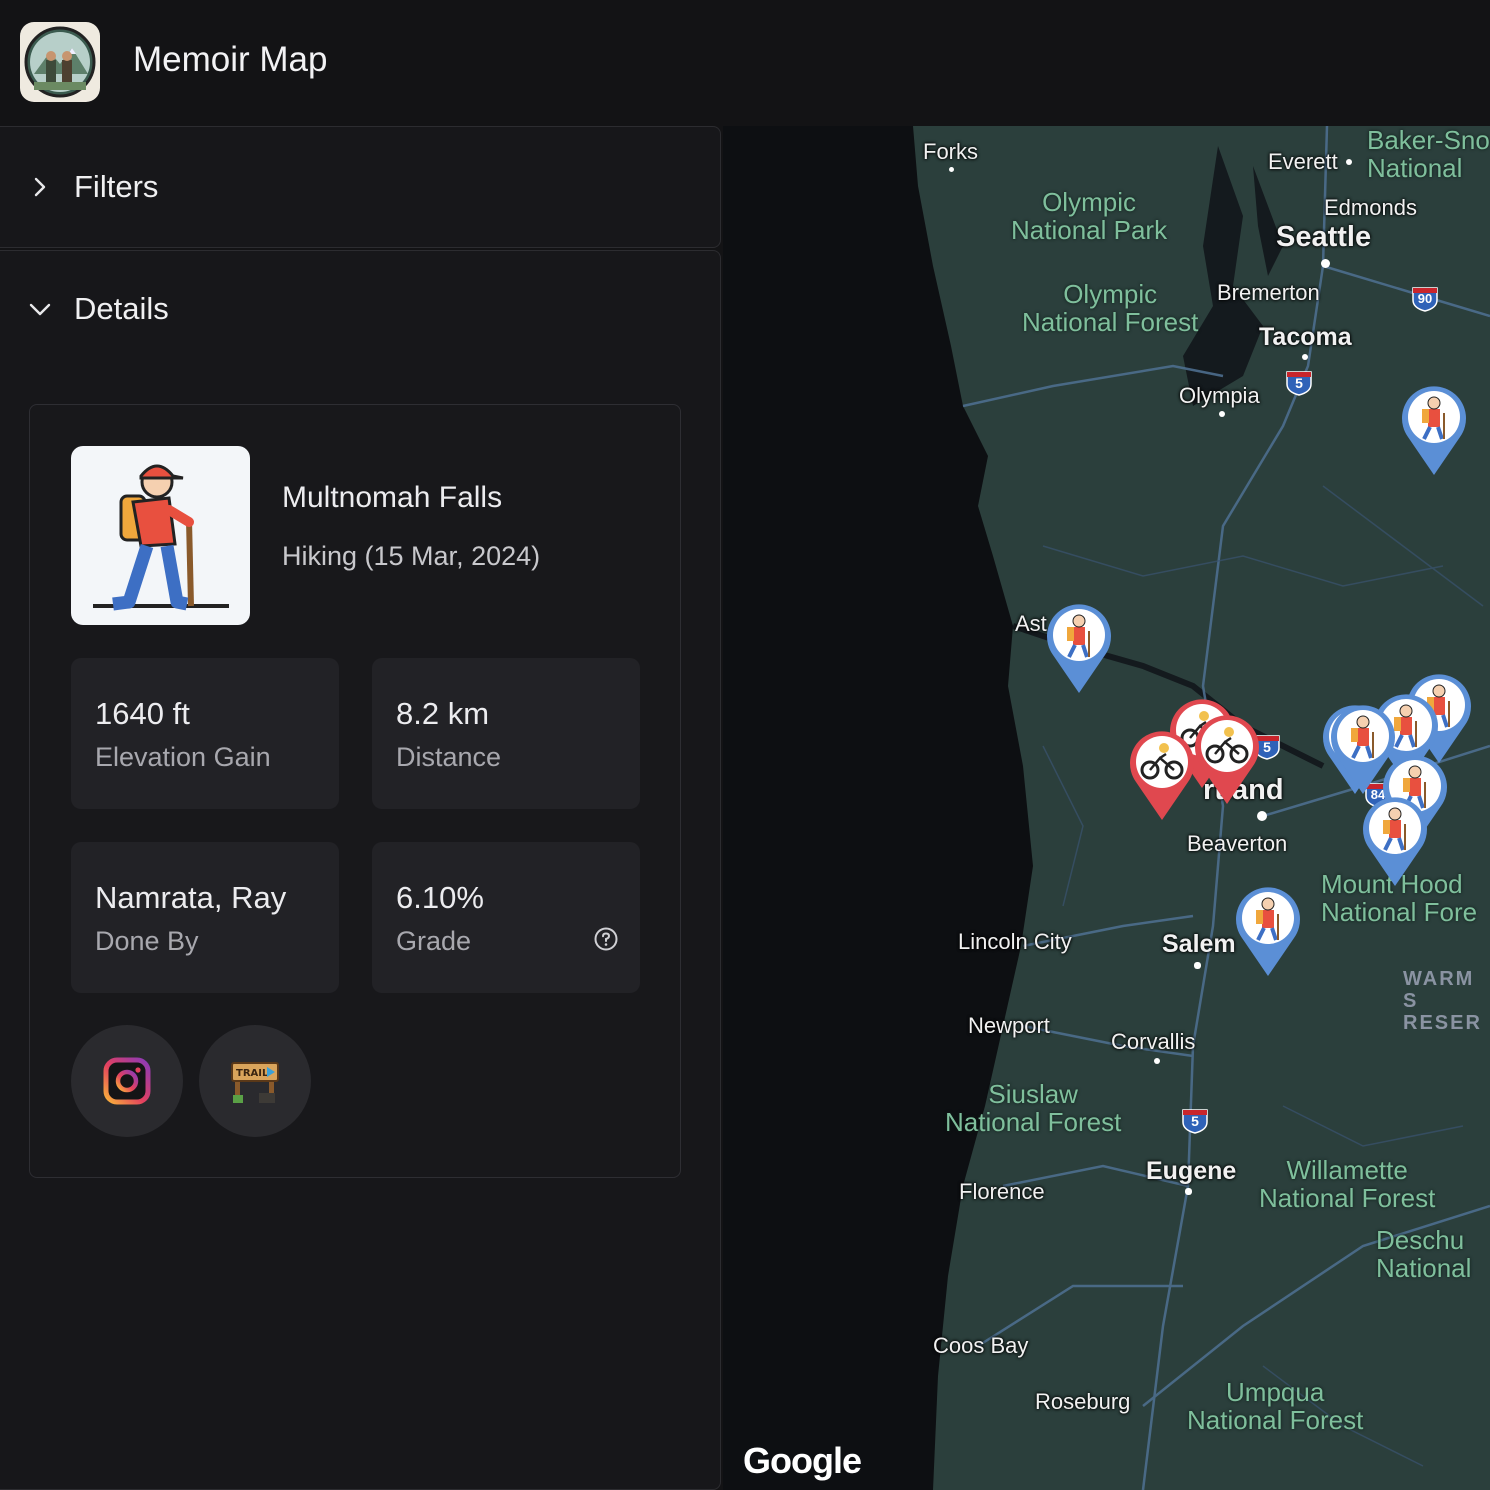  I want to click on park-label-text: Willamette National Forest, so click(1347, 1184).